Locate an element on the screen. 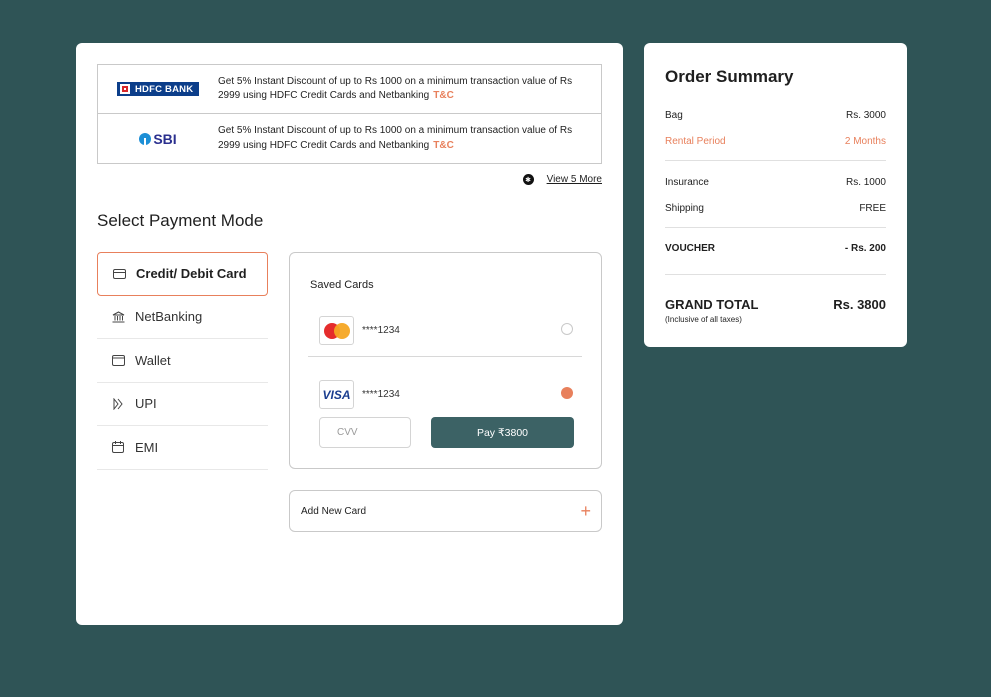  grand-total-value: Rs. 3800 is located at coordinates (859, 304).